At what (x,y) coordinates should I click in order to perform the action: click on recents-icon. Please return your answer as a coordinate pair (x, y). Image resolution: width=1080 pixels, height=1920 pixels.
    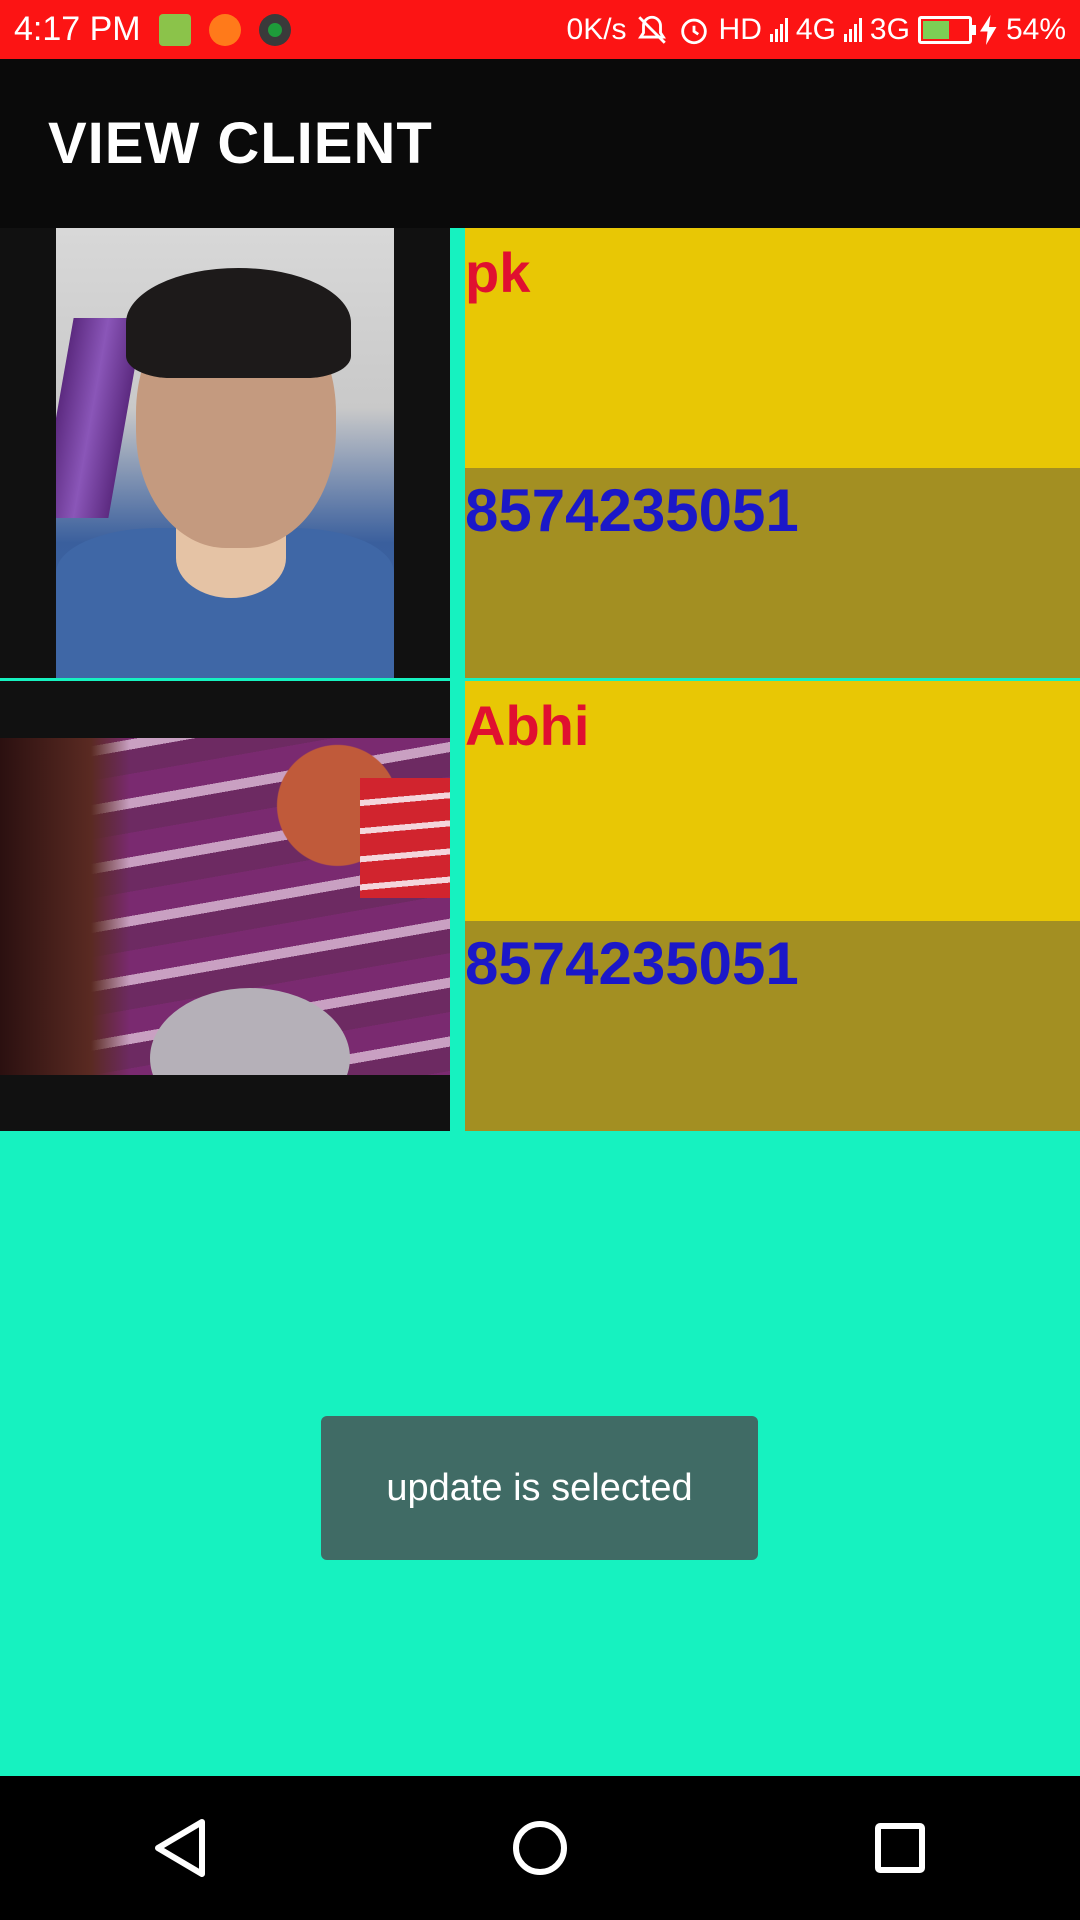
    Looking at the image, I should click on (900, 1848).